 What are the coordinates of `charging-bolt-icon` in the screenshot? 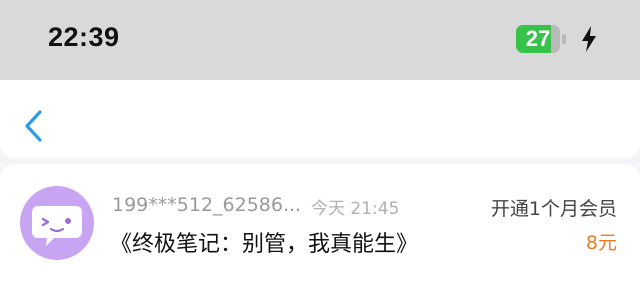 It's located at (589, 39).